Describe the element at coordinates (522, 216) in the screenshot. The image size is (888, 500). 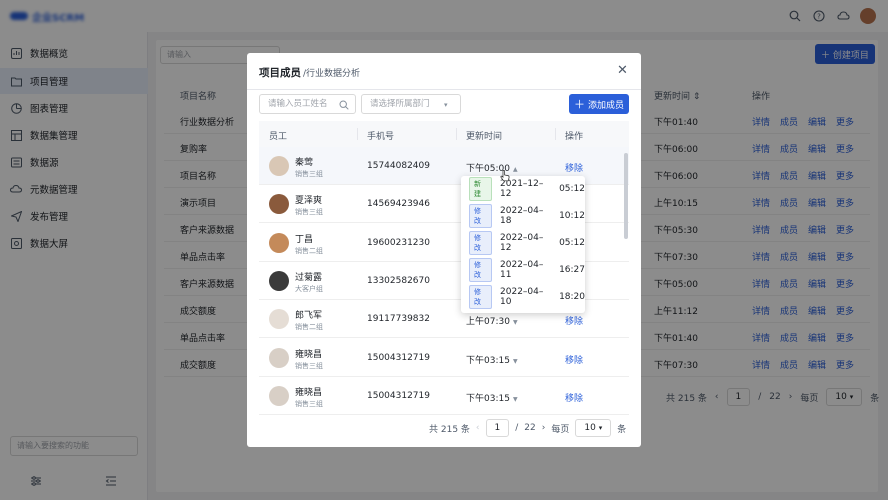
I see `history-date: 2022–04–18` at that location.